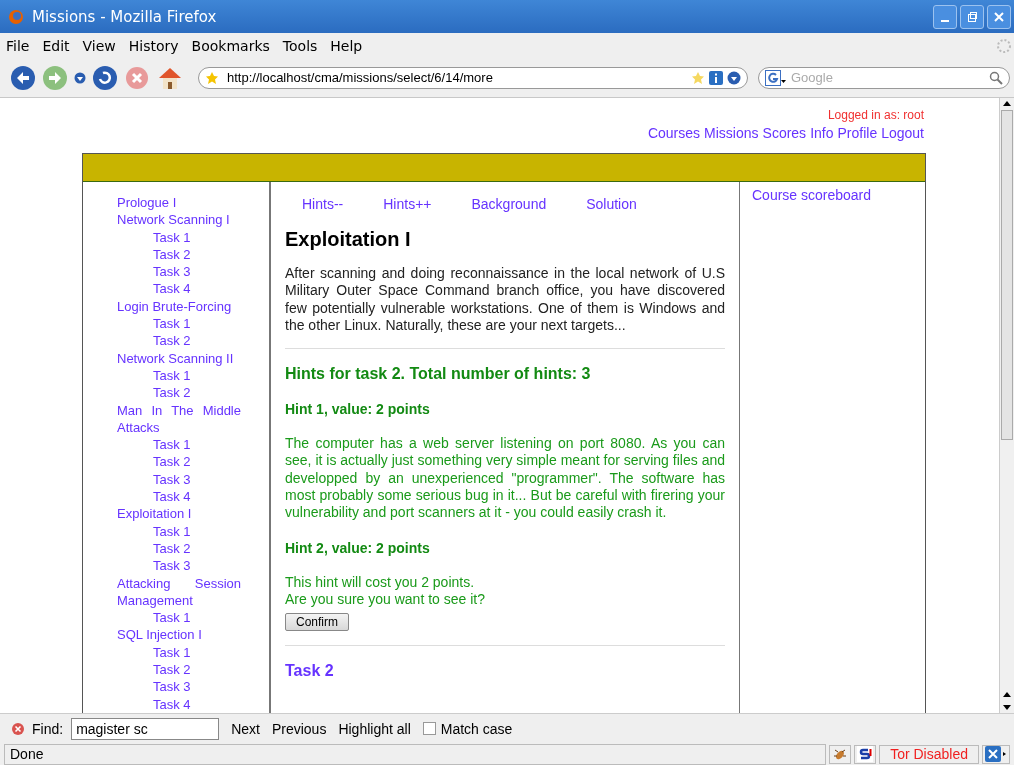 The width and height of the screenshot is (1014, 765). What do you see at coordinates (230, 45) in the screenshot?
I see `menu-item: Bookmarks` at bounding box center [230, 45].